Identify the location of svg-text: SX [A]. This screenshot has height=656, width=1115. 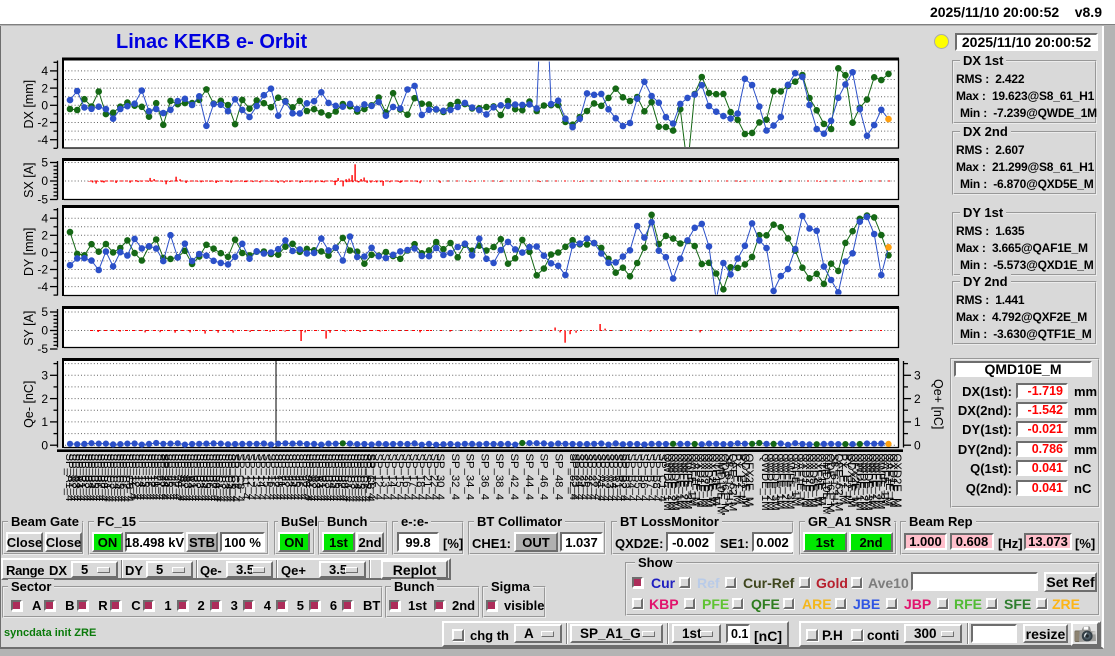
(29, 179).